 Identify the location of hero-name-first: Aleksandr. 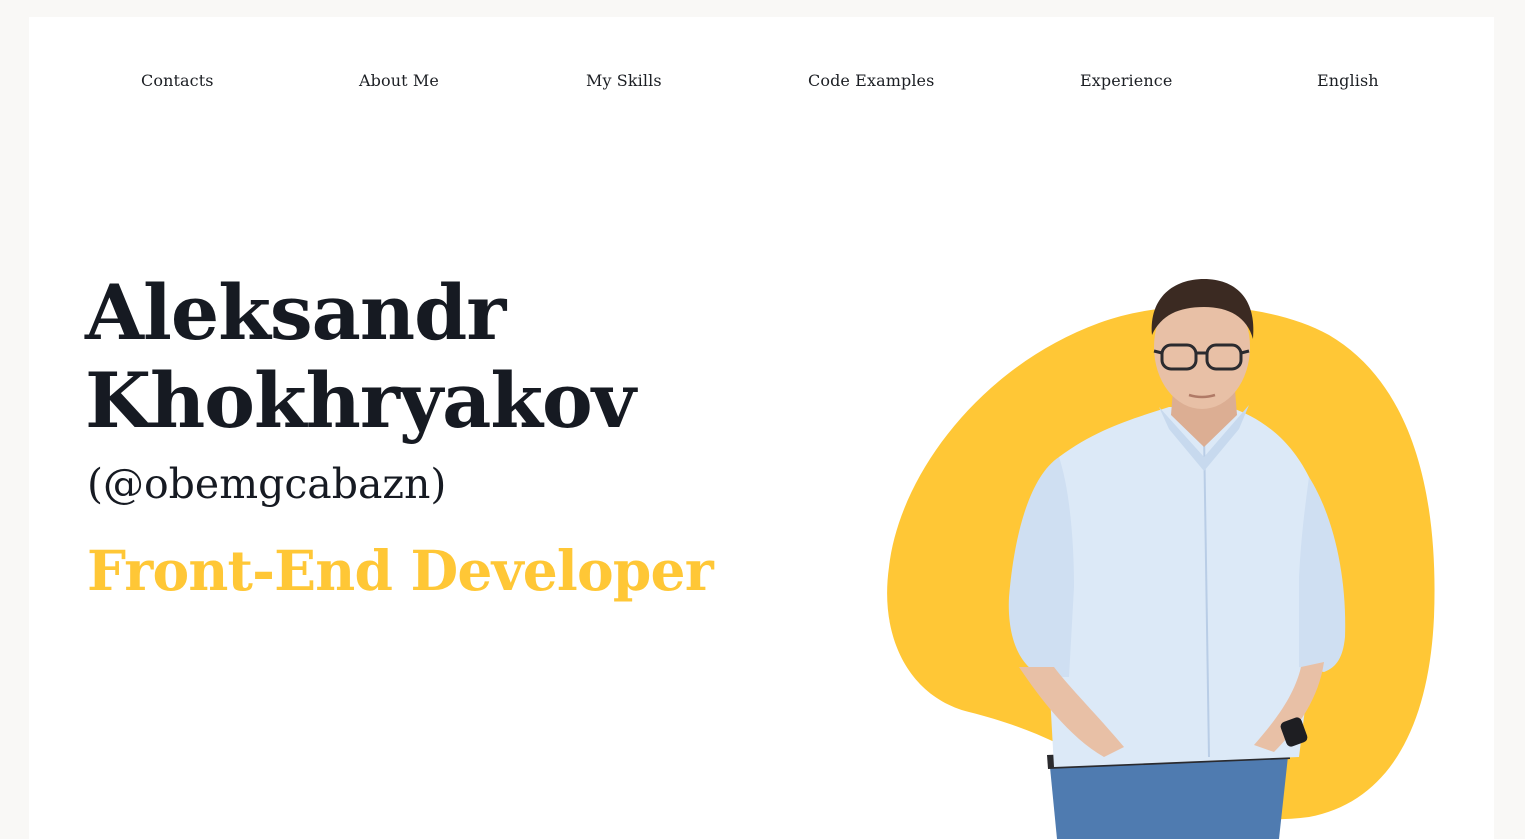
(295, 312).